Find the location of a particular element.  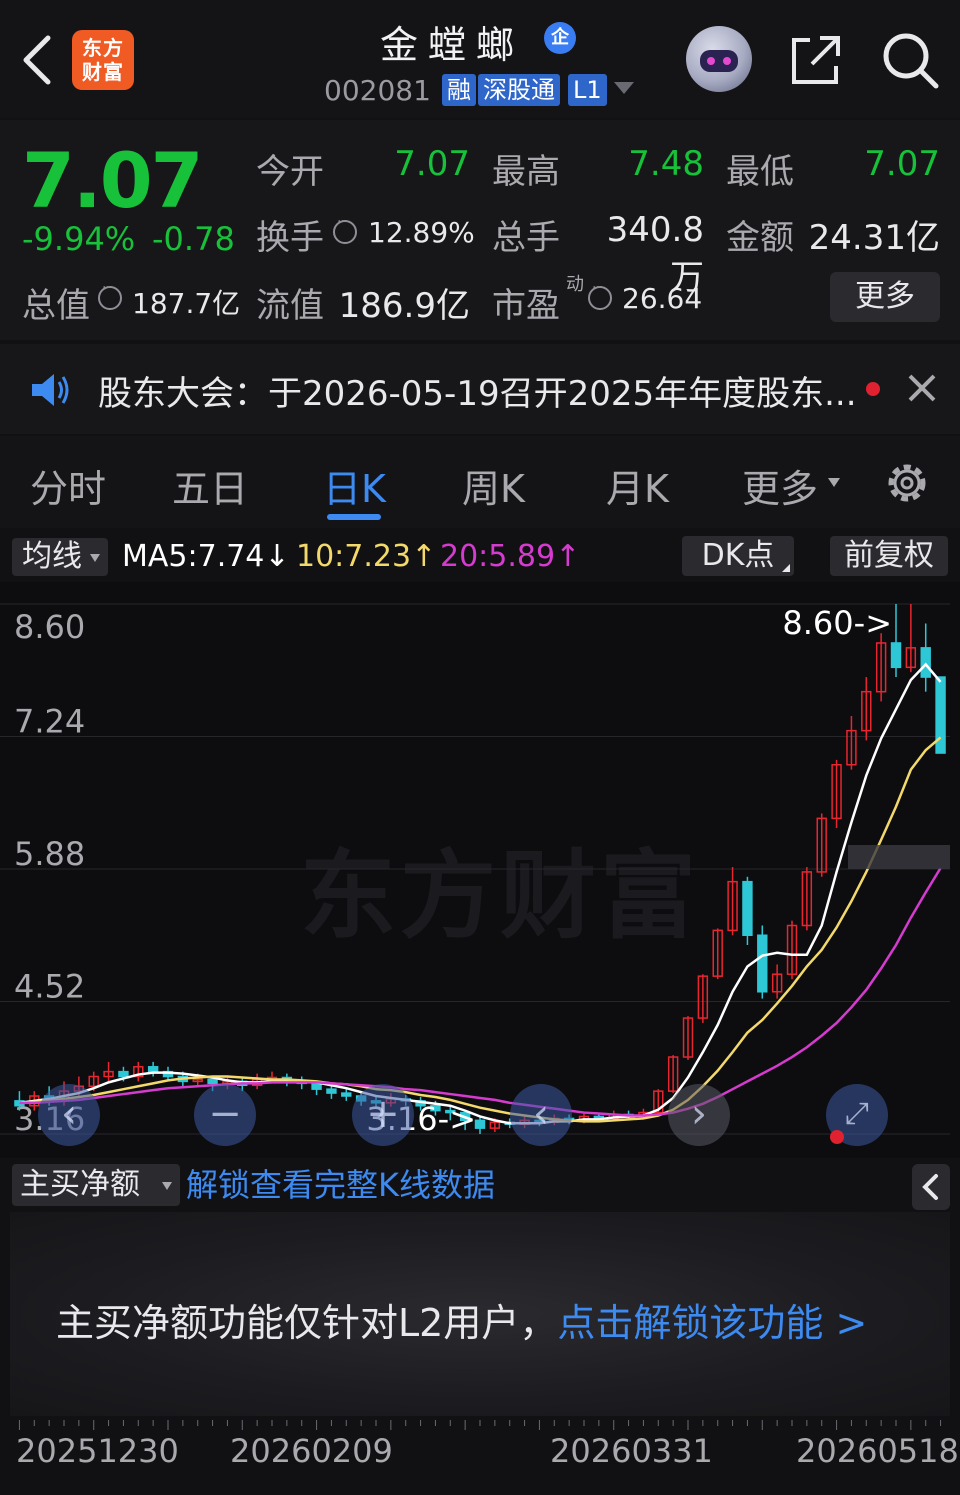

ma5-value: MA5:7.74↓ is located at coordinates (206, 556).